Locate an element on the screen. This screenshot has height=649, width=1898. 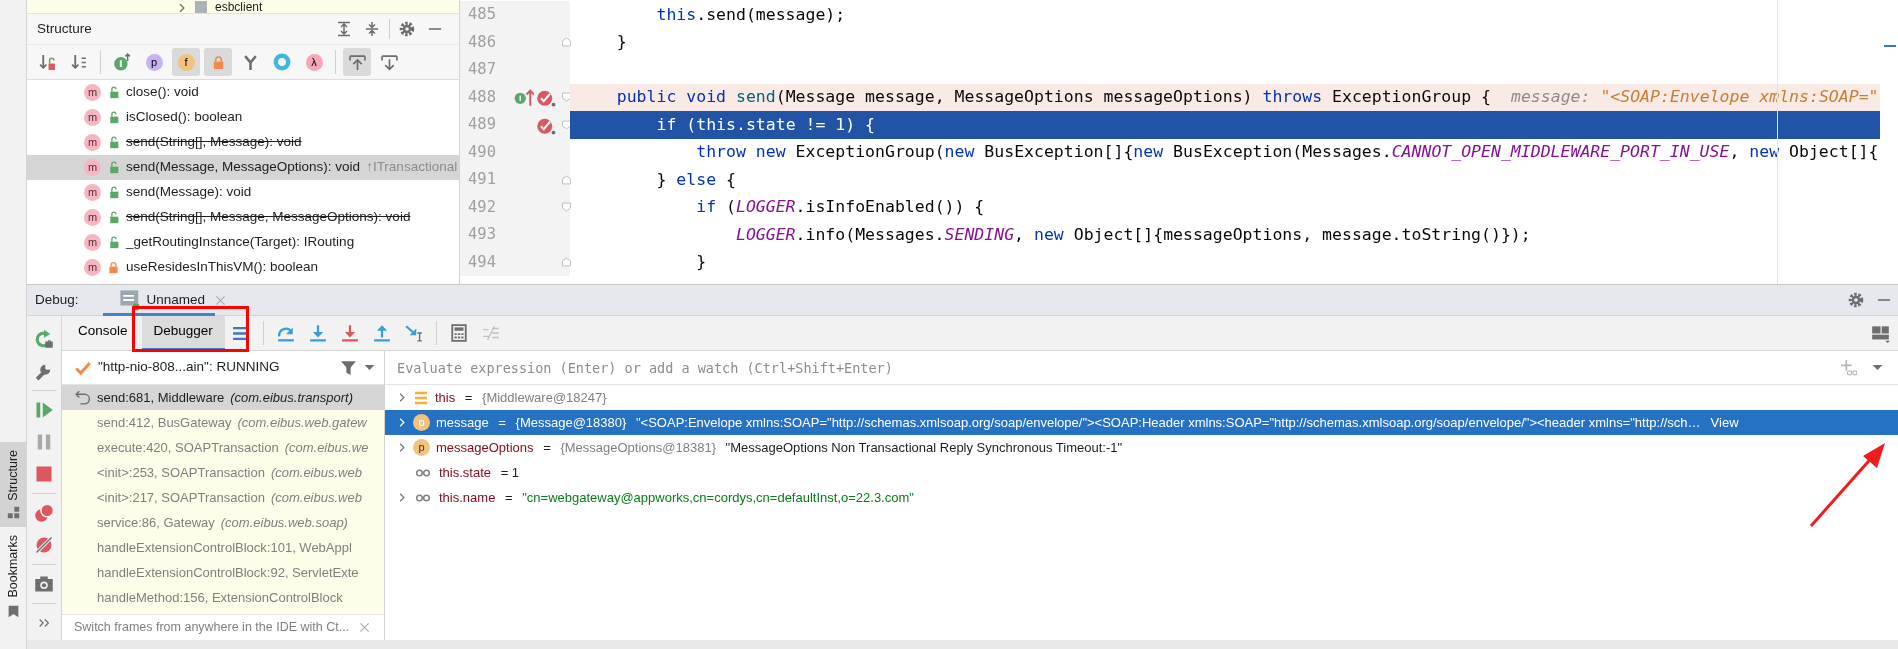
line-number: 486 is located at coordinates (481, 42).